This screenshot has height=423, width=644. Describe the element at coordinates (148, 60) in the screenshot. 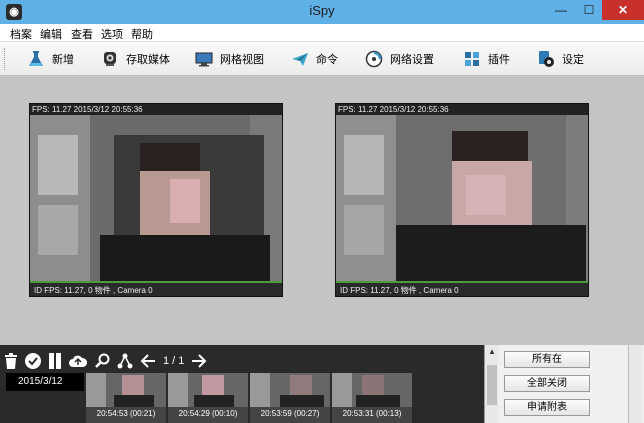

I see `media-label: 存取媒体` at that location.